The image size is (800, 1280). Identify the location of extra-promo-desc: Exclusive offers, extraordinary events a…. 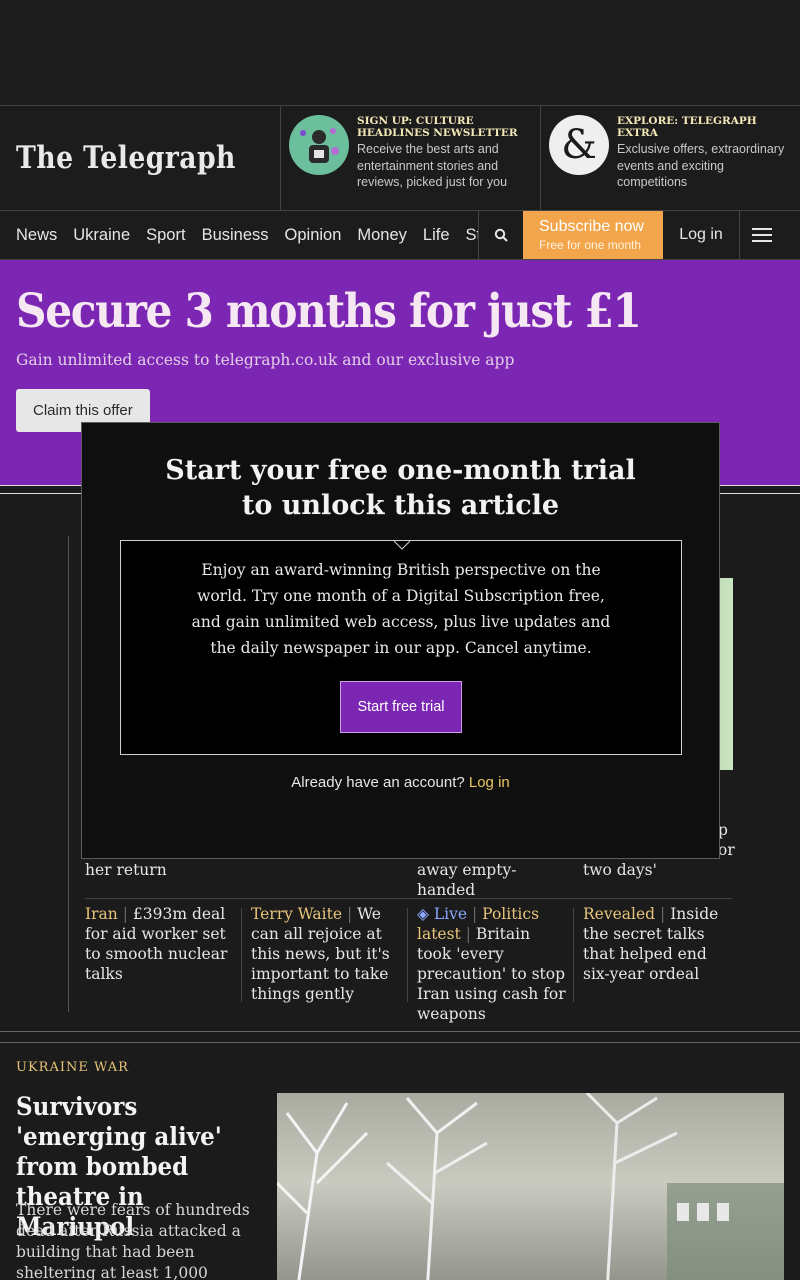
(701, 165).